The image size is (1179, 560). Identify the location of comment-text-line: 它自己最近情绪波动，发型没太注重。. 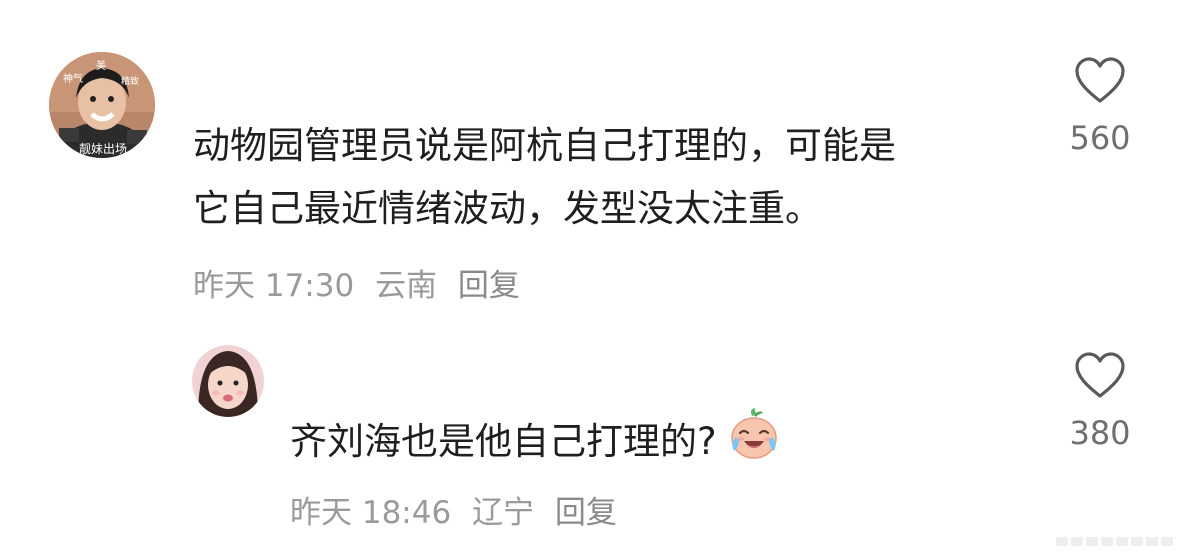
(507, 208).